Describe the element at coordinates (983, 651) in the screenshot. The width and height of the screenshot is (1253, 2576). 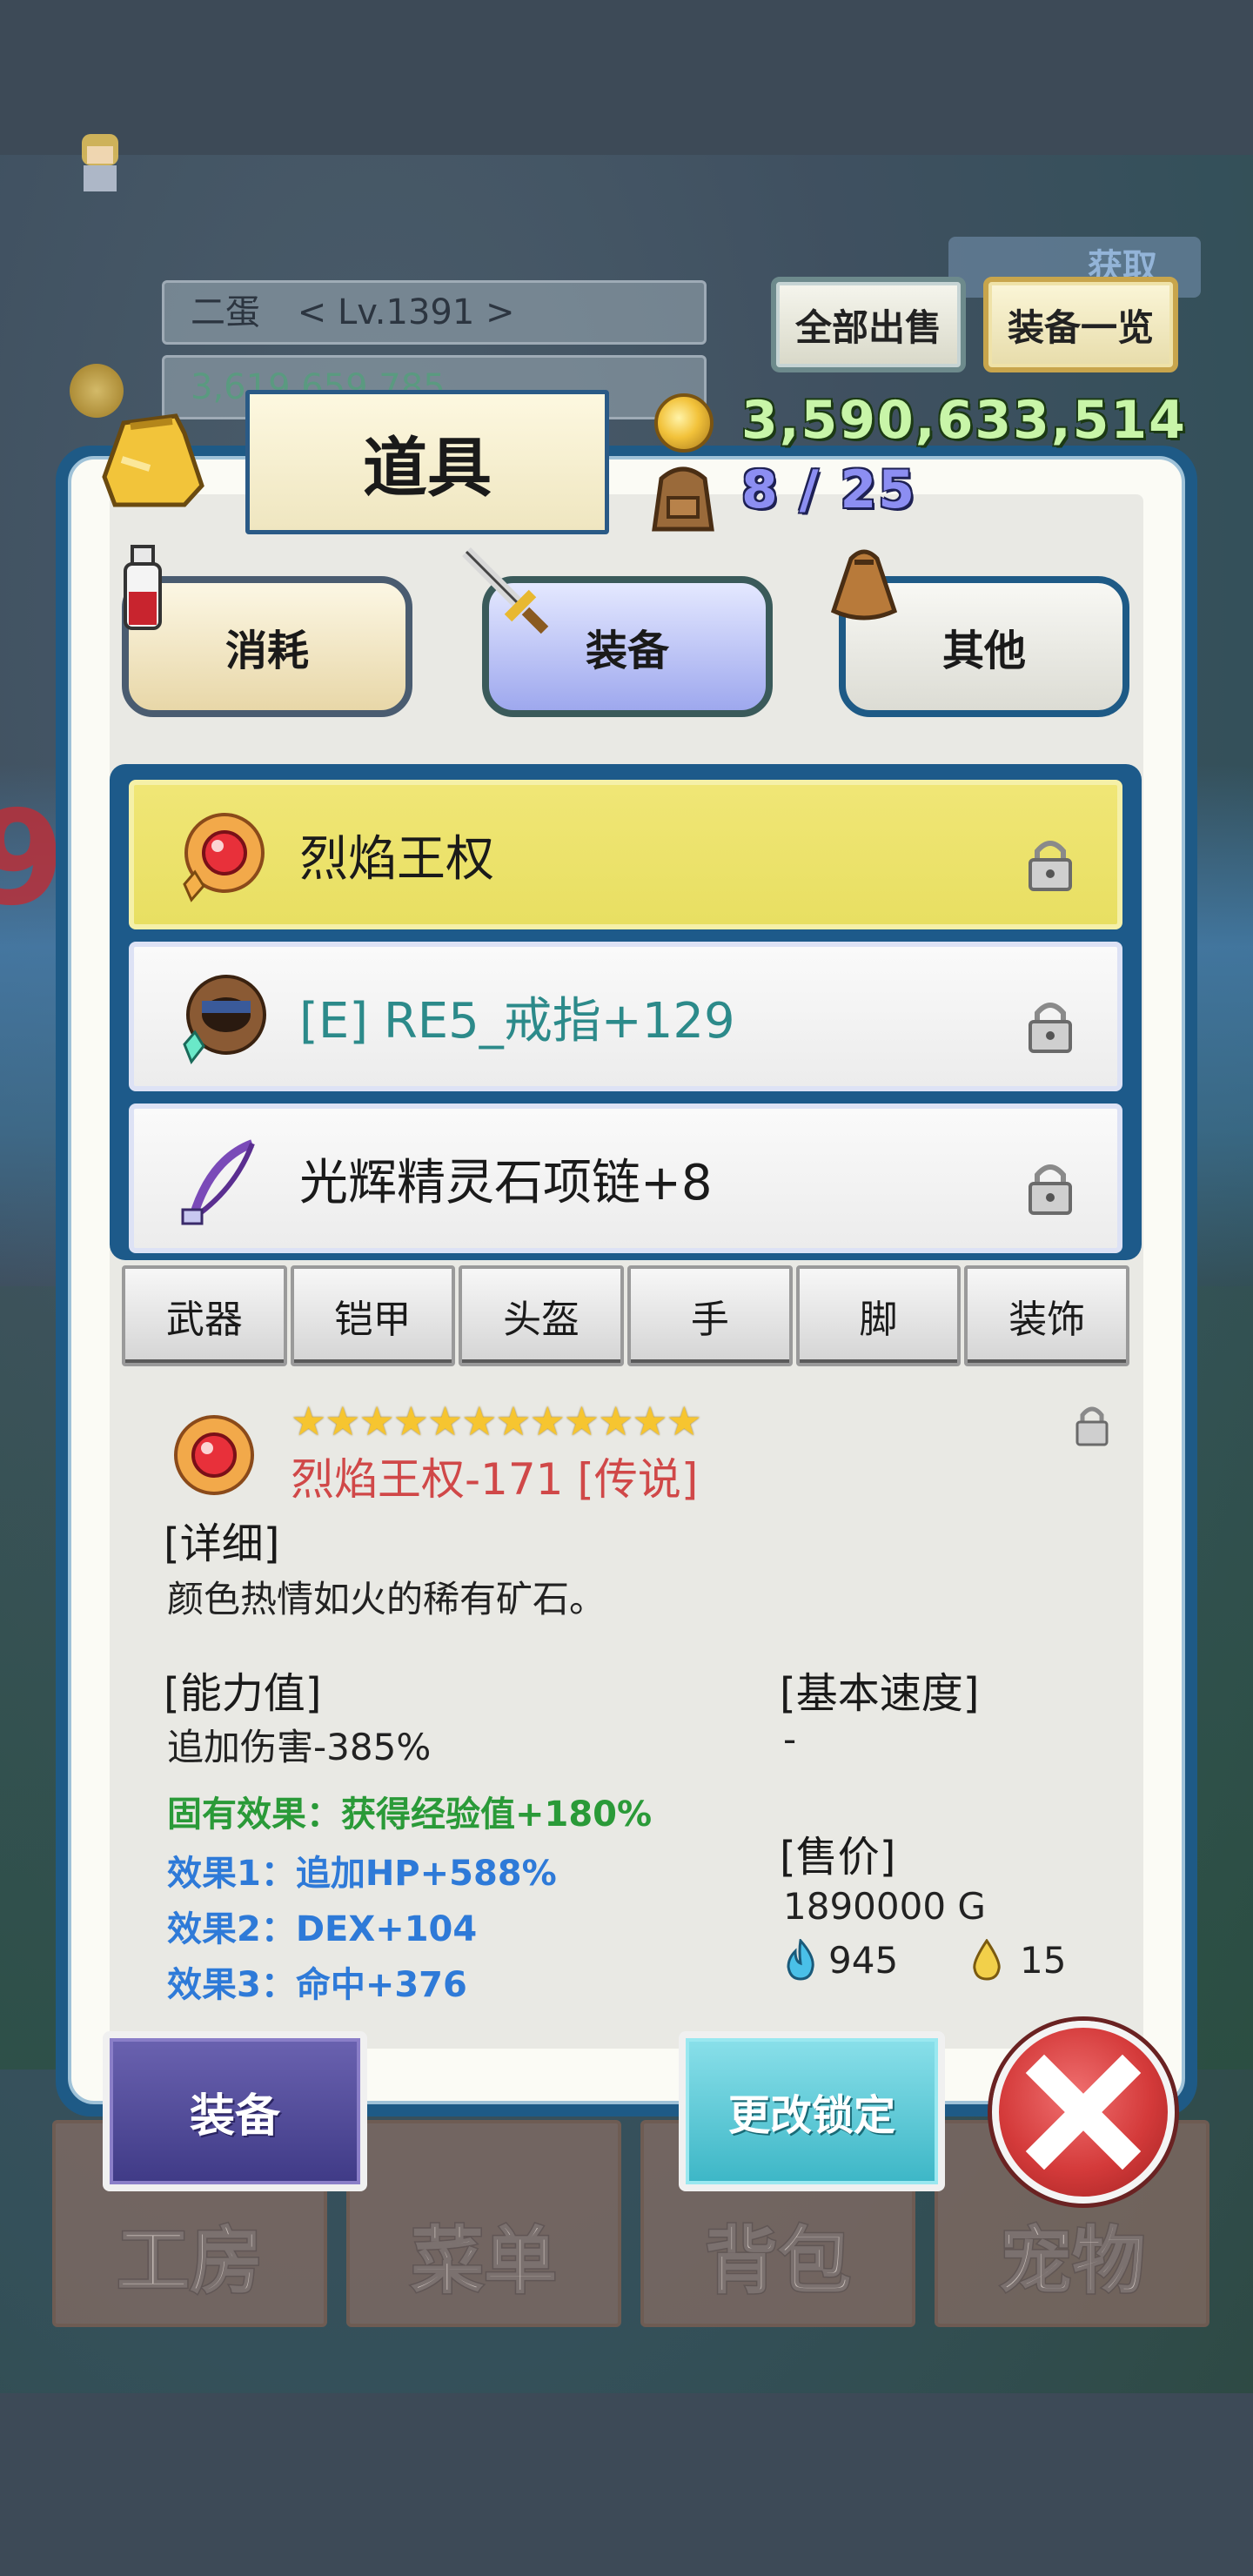
I see `tab-other-label: 其他` at that location.